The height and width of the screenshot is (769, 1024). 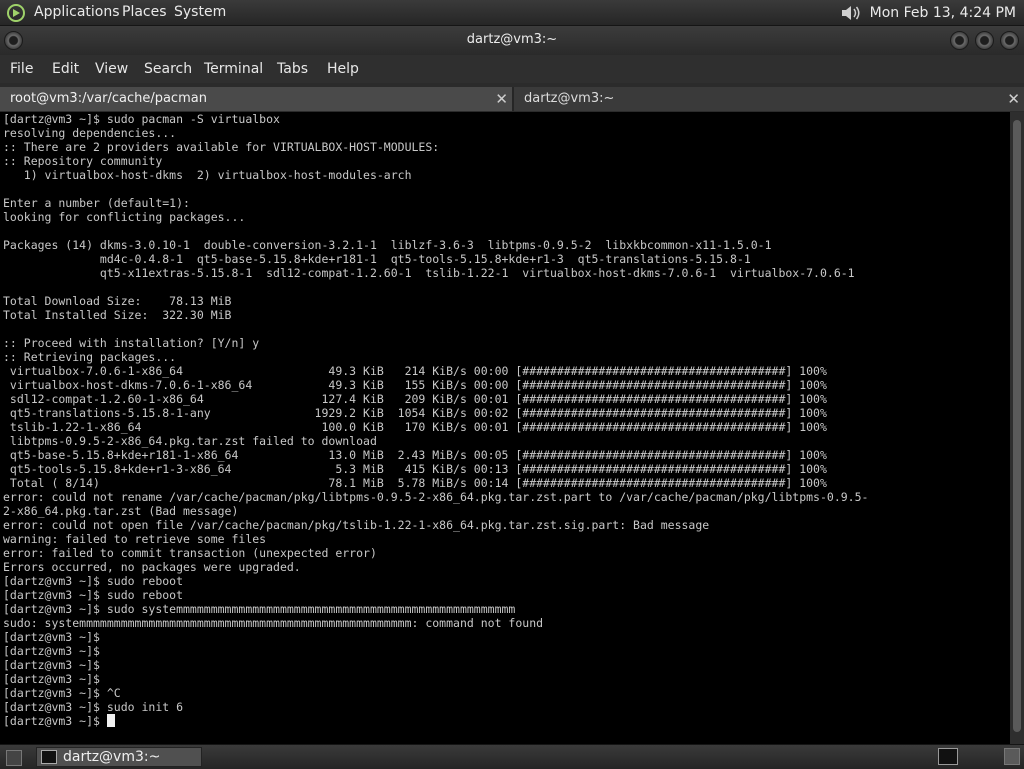 What do you see at coordinates (16, 13) in the screenshot?
I see `app-logo-icon` at bounding box center [16, 13].